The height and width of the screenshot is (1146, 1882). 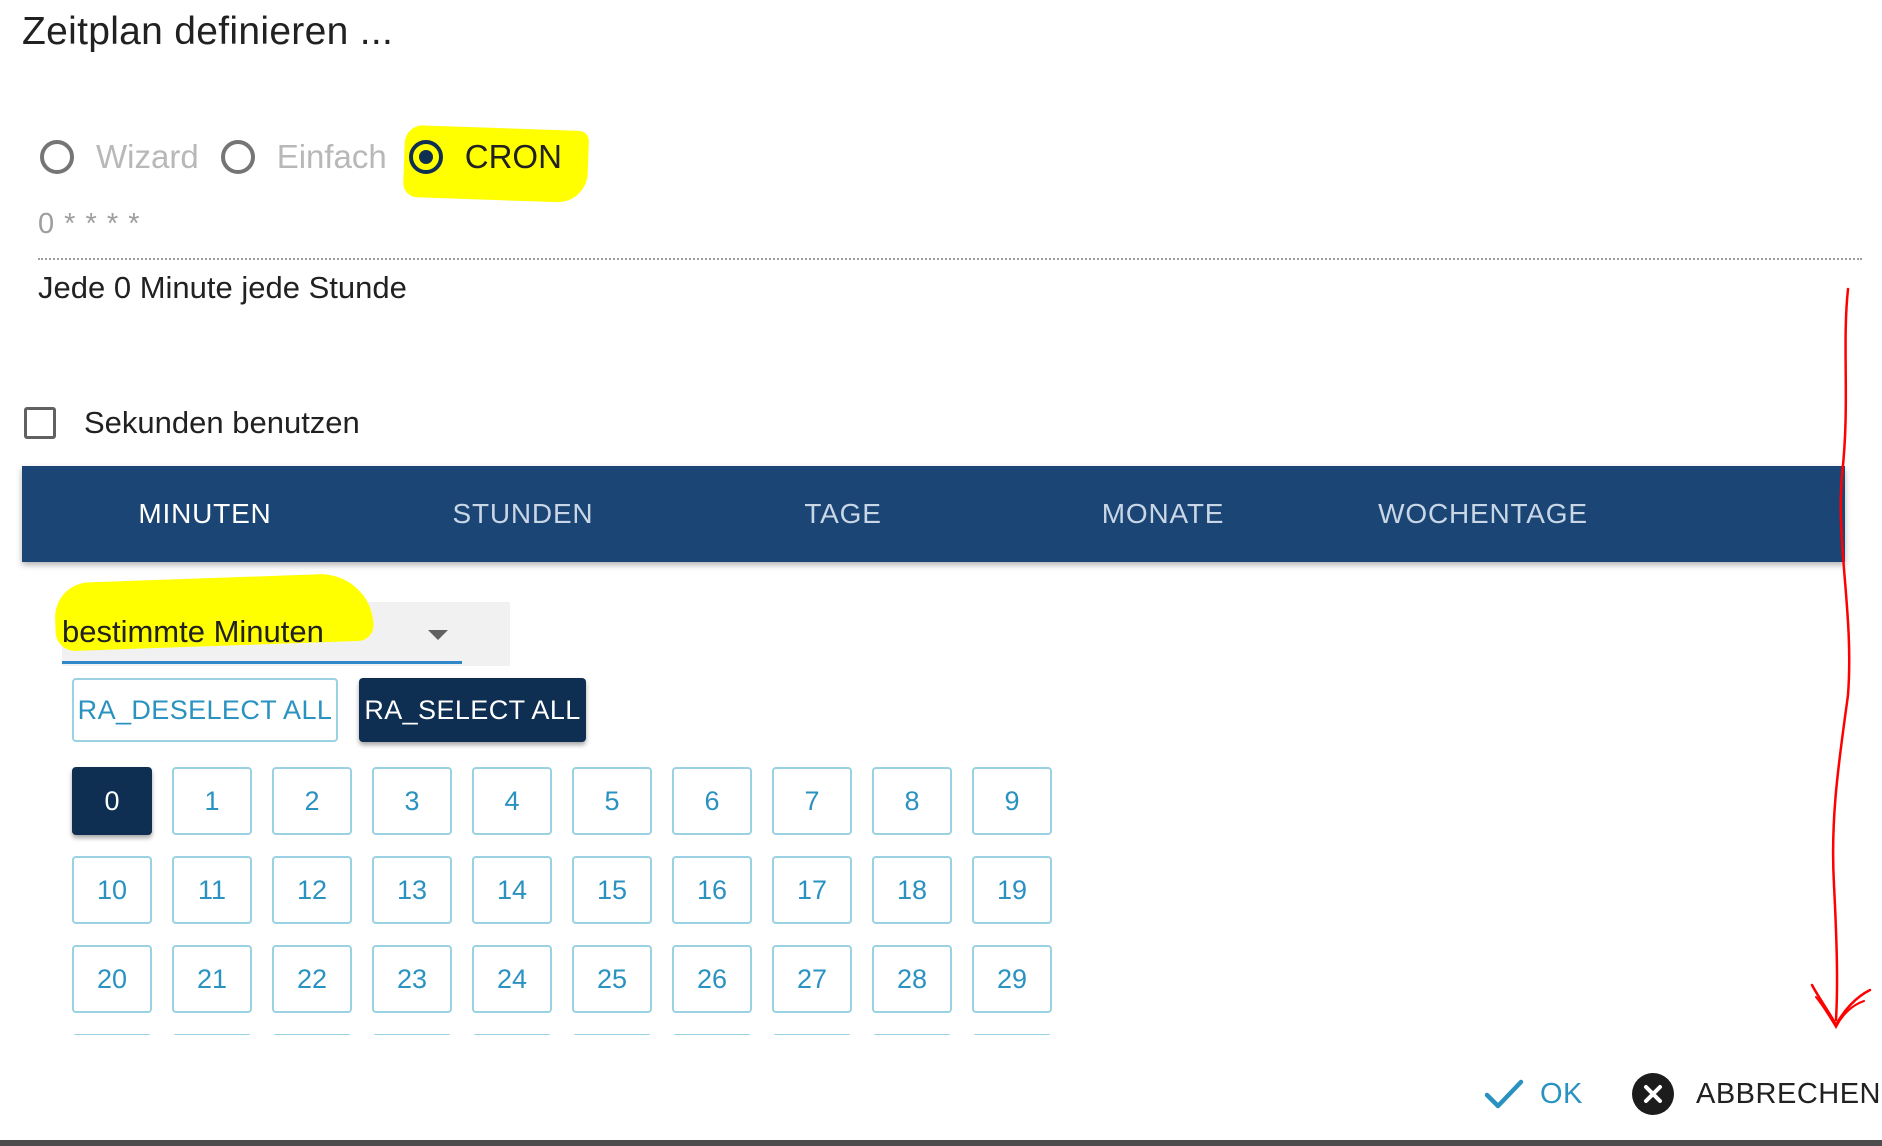 What do you see at coordinates (438, 635) in the screenshot?
I see `caret-down-icon` at bounding box center [438, 635].